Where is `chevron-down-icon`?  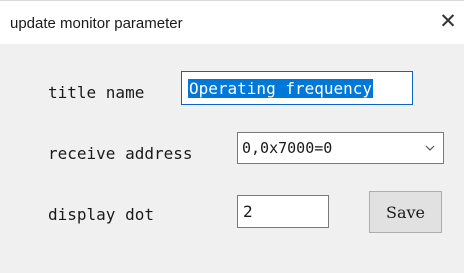 chevron-down-icon is located at coordinates (430, 148).